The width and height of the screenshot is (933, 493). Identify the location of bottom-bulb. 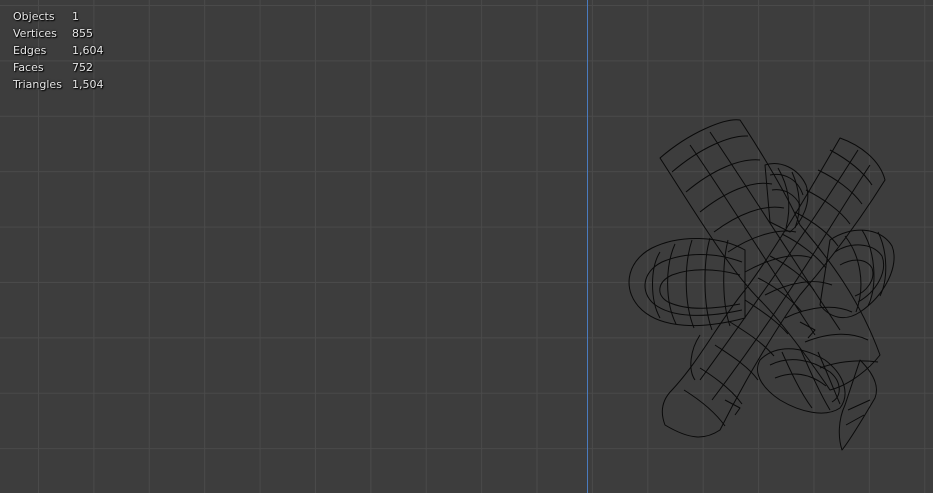
(801, 380).